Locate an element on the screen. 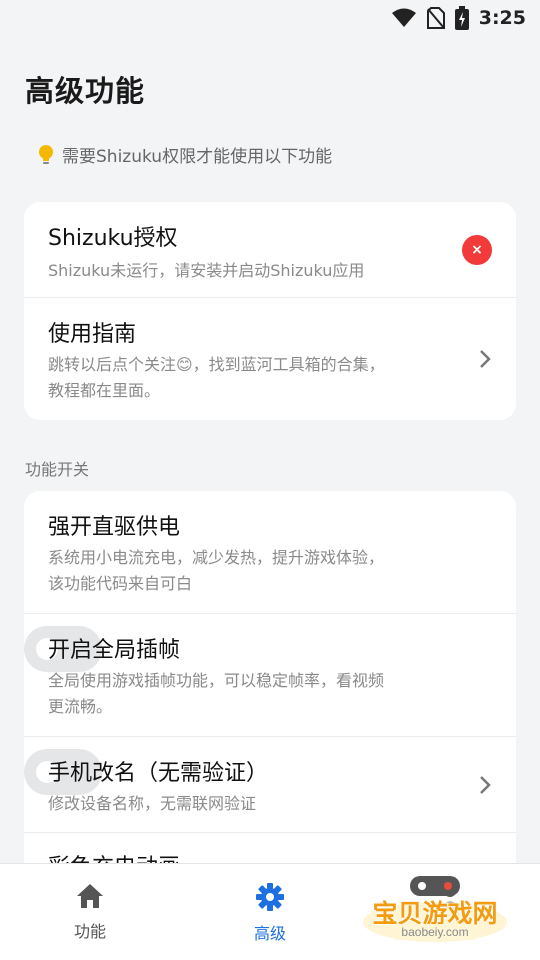 The image size is (540, 960). home-icon is located at coordinates (90, 896).